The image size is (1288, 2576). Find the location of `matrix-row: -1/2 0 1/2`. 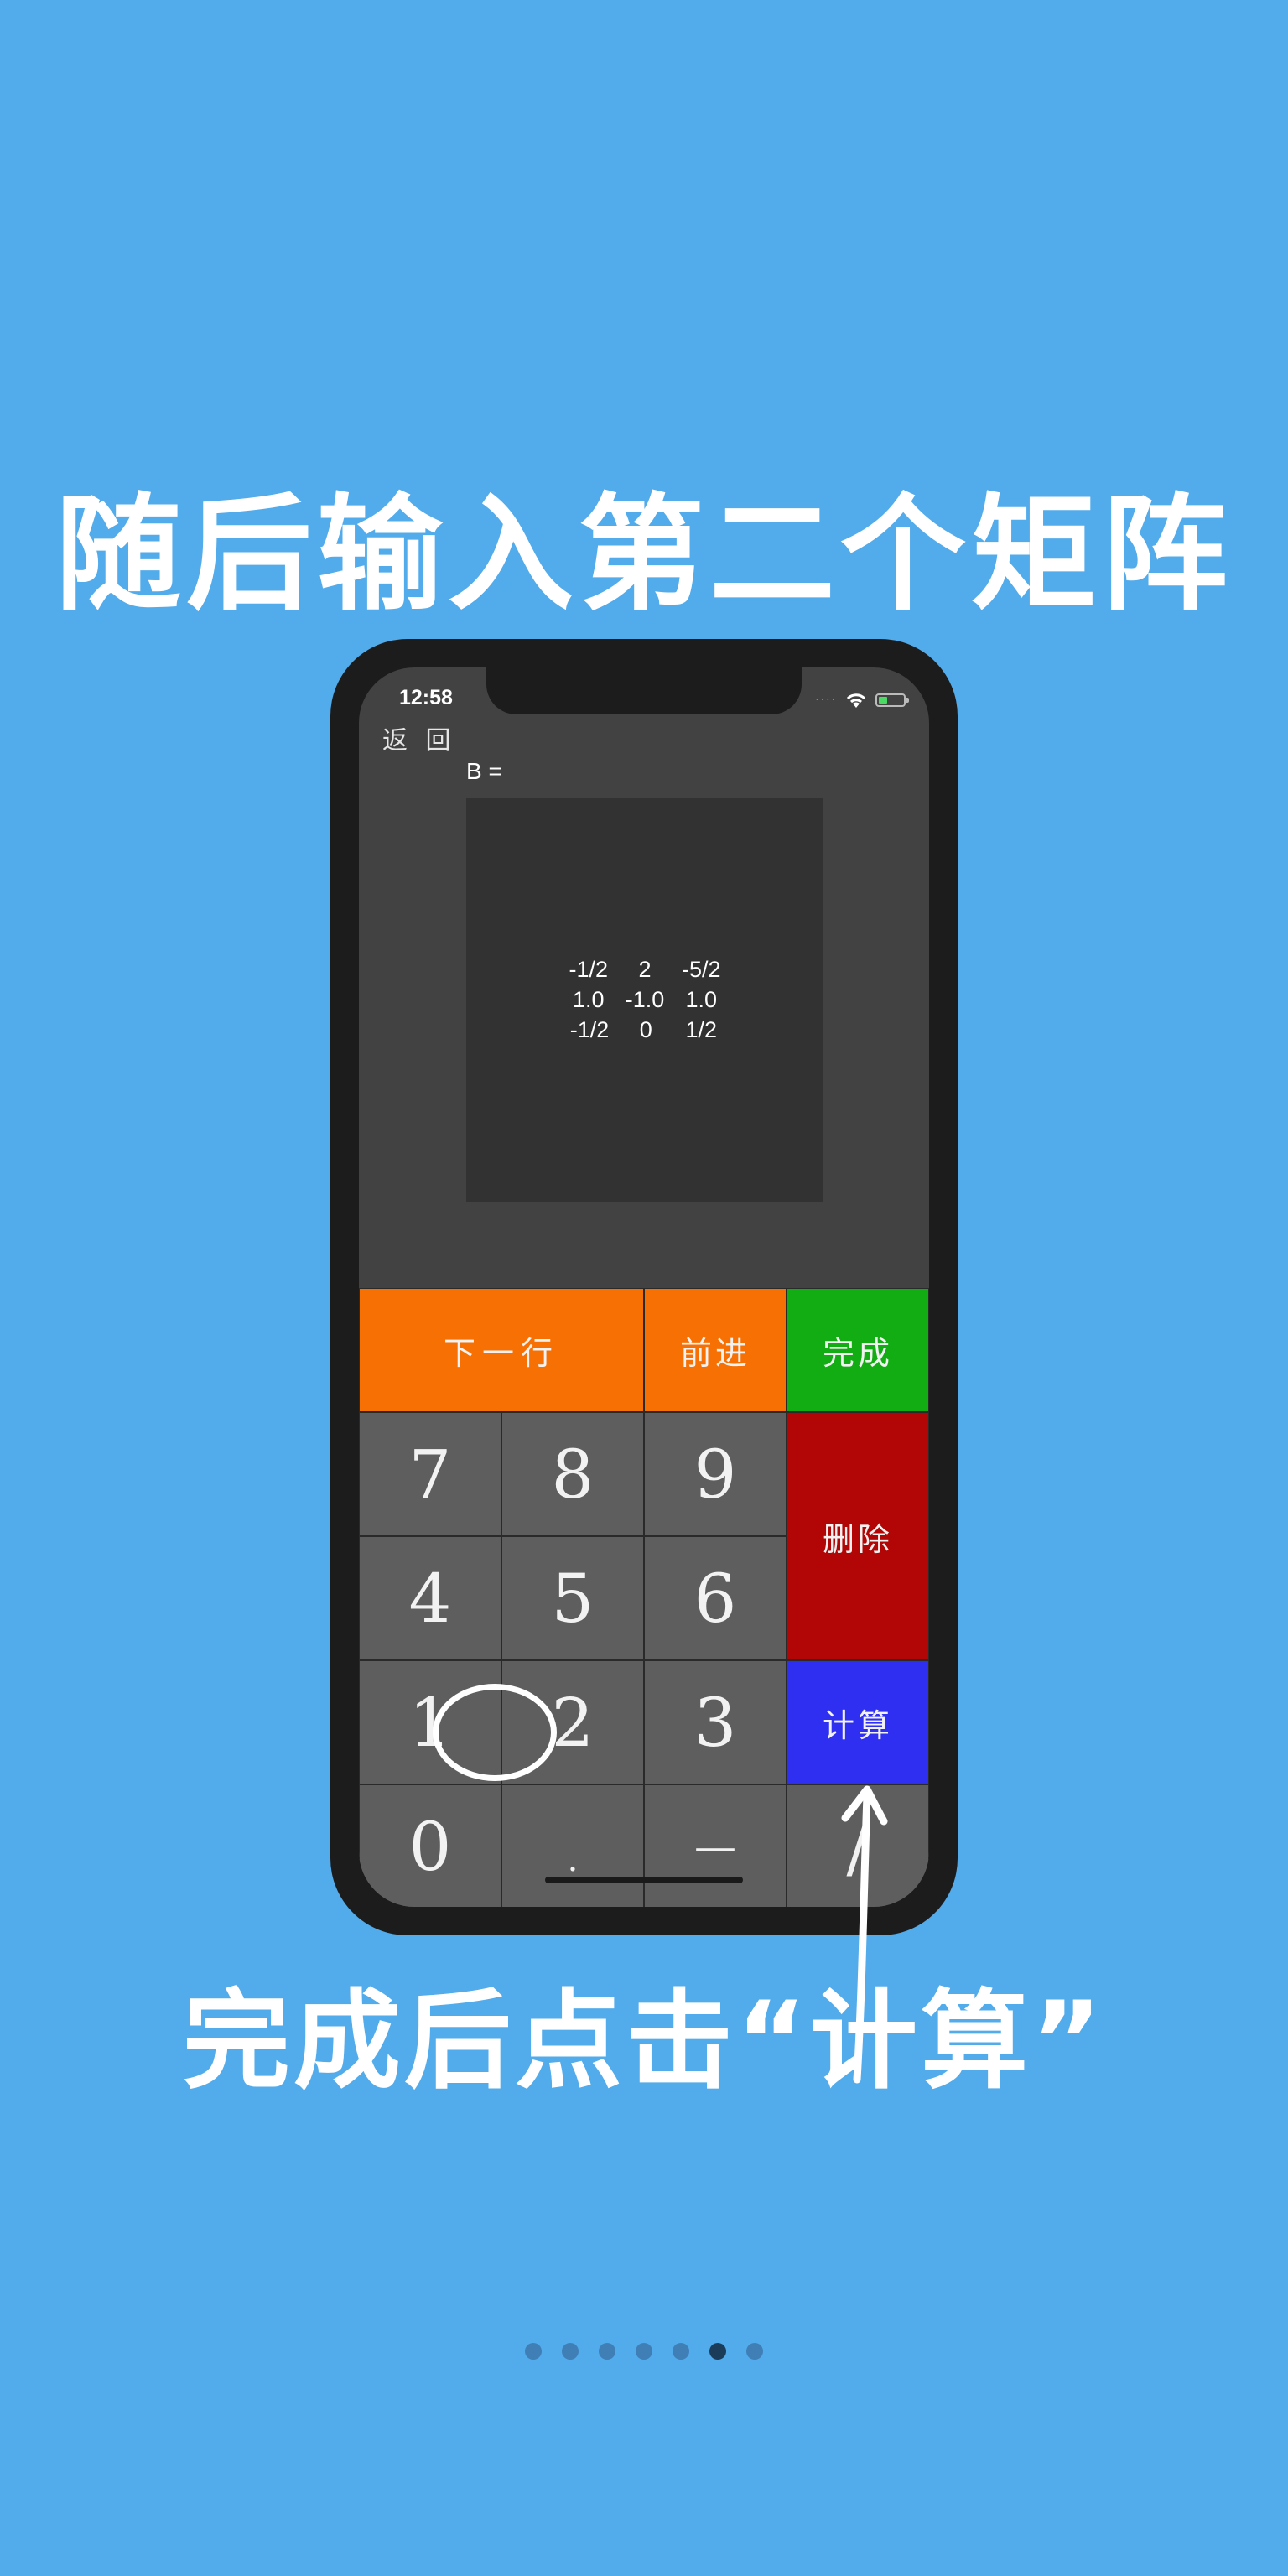

matrix-row: -1/2 0 1/2 is located at coordinates (644, 1030).